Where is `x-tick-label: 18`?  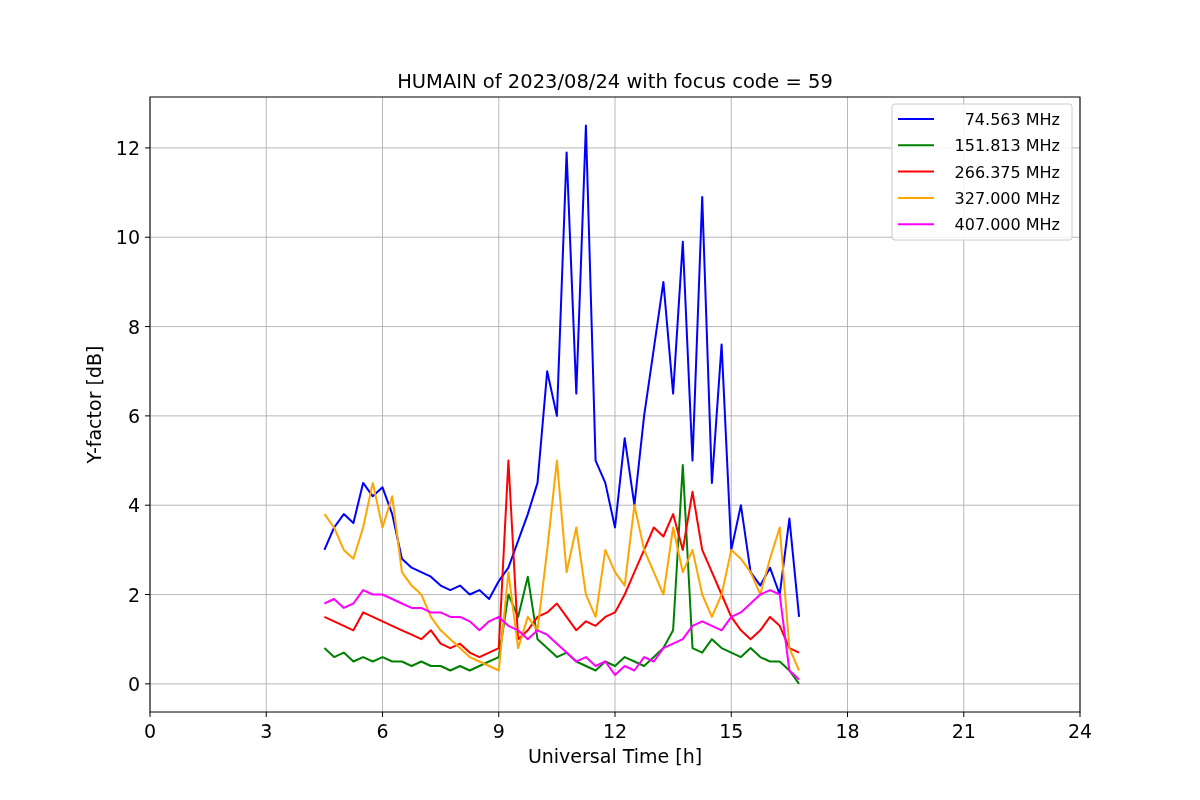
x-tick-label: 18 is located at coordinates (847, 731).